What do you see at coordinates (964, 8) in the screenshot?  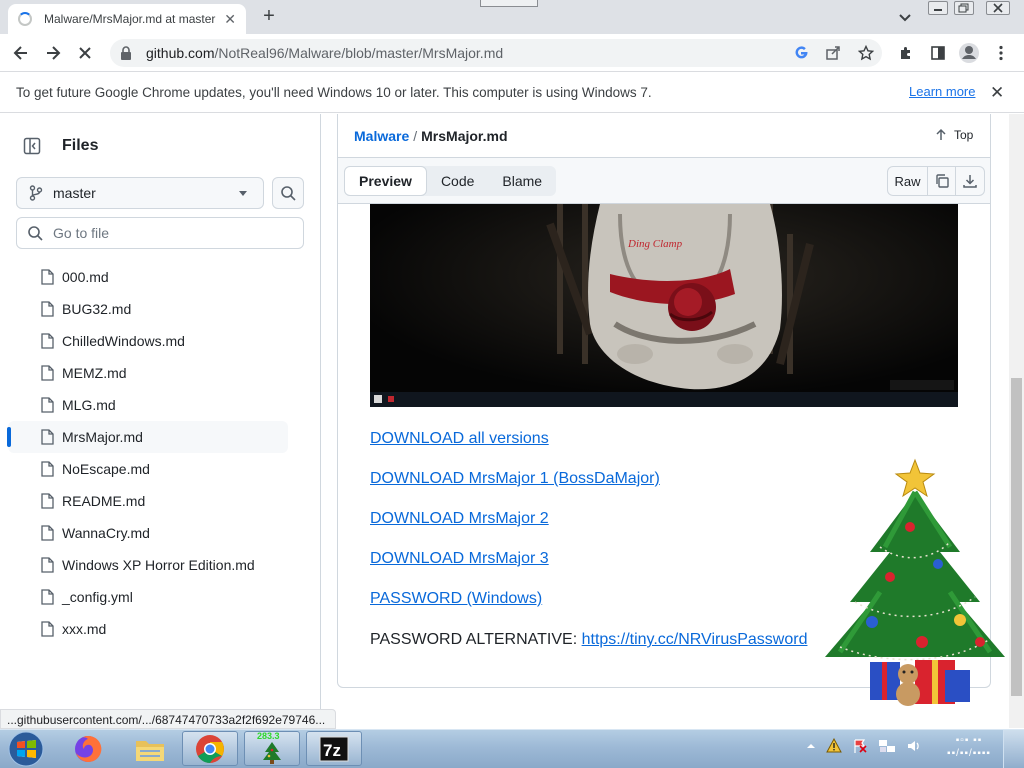 I see `restore-button` at bounding box center [964, 8].